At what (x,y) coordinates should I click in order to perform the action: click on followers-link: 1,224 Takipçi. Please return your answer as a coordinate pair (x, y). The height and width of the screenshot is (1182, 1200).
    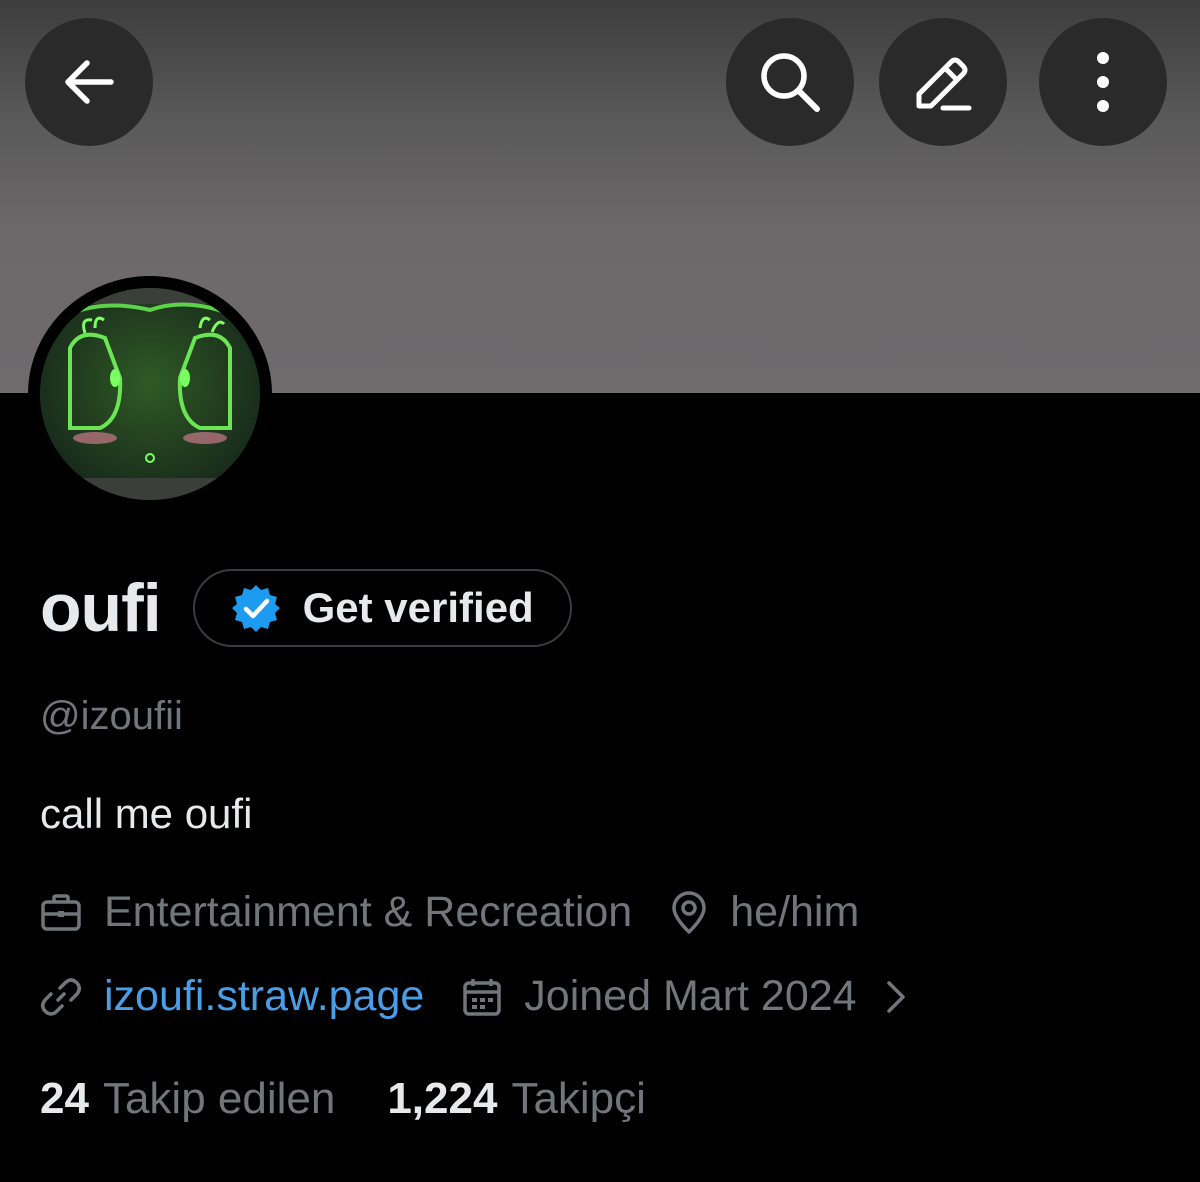
    Looking at the image, I should click on (516, 1099).